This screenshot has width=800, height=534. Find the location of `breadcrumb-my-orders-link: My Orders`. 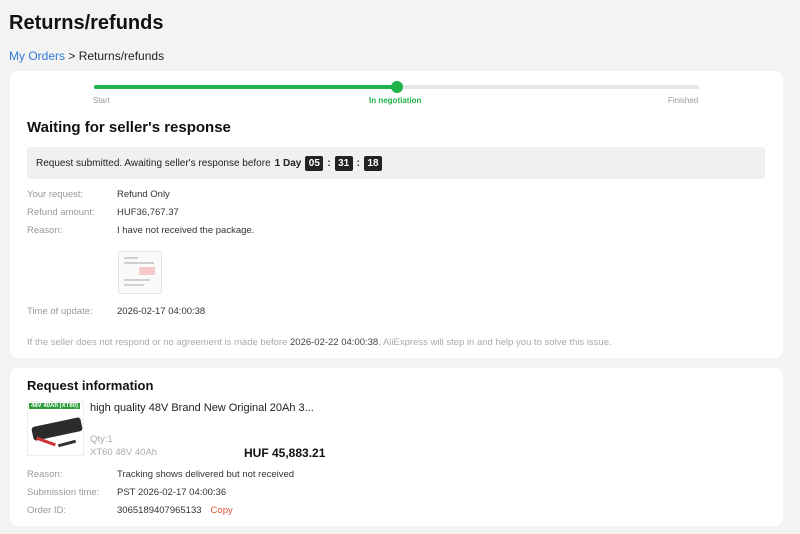

breadcrumb-my-orders-link: My Orders is located at coordinates (37, 56).